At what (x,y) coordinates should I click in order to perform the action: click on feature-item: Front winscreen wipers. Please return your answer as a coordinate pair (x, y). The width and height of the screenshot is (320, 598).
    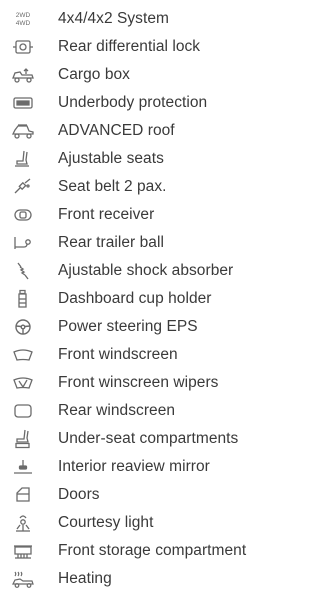
    Looking at the image, I should click on (140, 384).